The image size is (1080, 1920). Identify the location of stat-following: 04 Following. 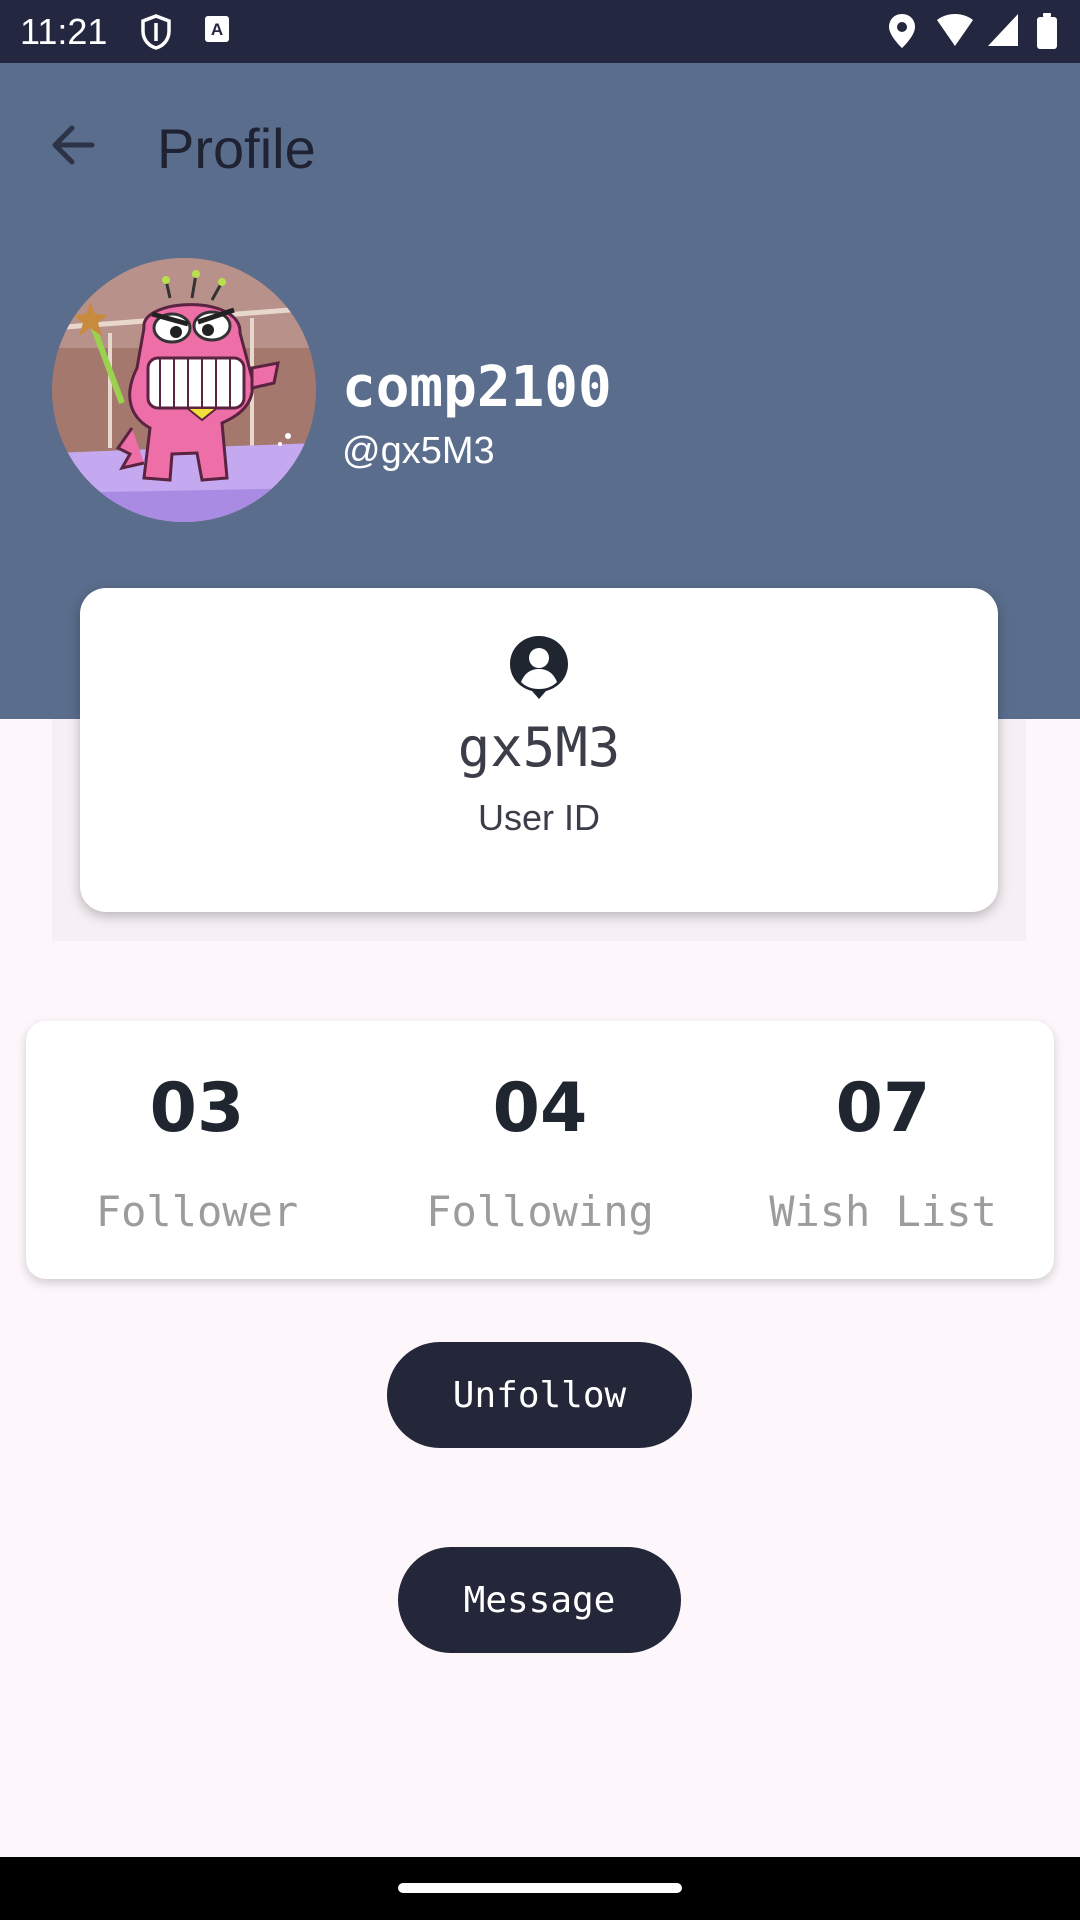
(540, 1150).